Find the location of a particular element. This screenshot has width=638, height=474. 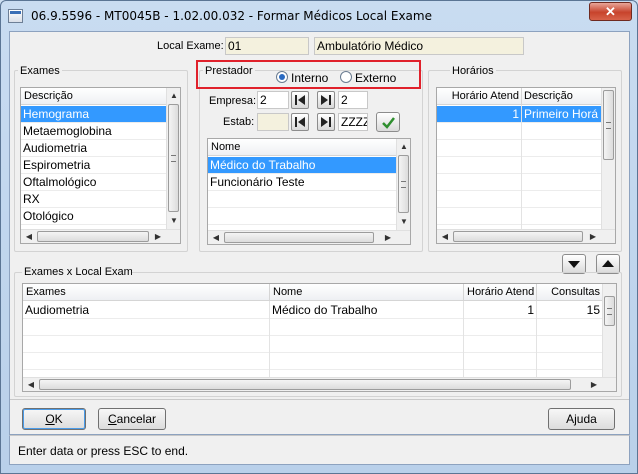

exames-list-item: Audiometria is located at coordinates (93, 148).